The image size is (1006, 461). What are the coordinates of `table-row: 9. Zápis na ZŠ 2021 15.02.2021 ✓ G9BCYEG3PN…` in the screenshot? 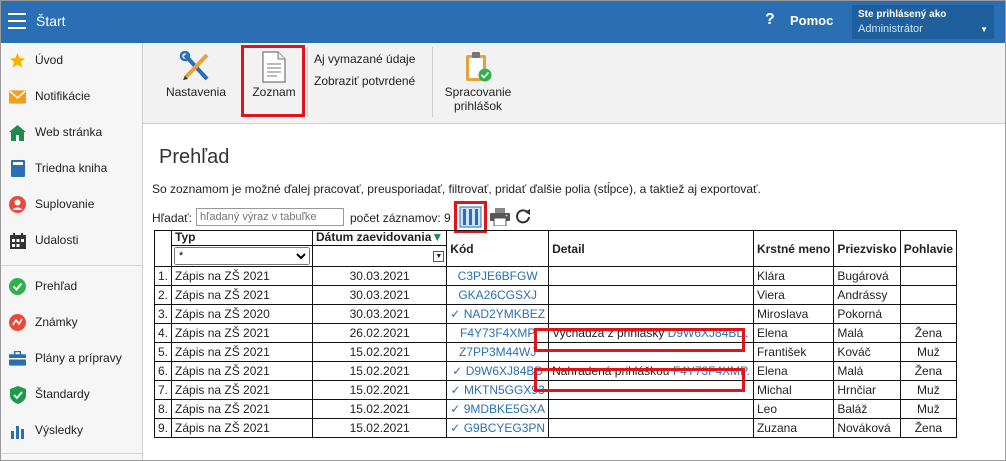 It's located at (555, 428).